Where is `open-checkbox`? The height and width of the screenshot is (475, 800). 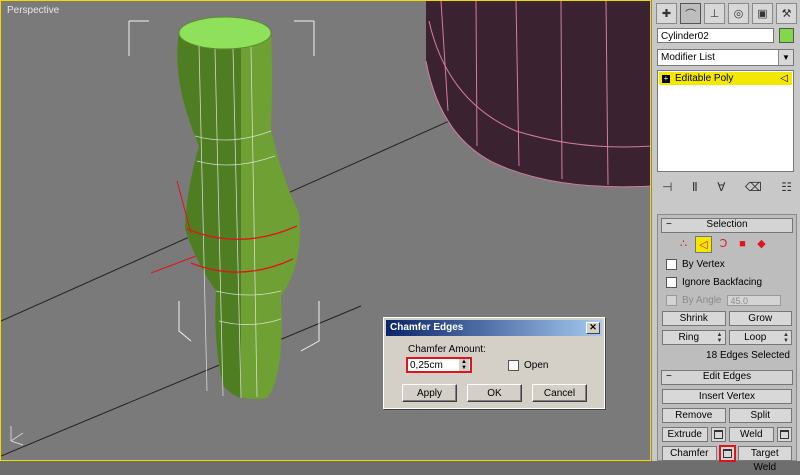
open-checkbox is located at coordinates (513, 365).